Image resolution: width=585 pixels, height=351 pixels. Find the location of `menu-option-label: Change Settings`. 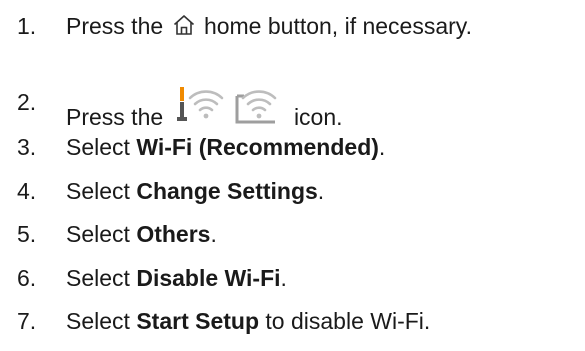

menu-option-label: Change Settings is located at coordinates (227, 191).